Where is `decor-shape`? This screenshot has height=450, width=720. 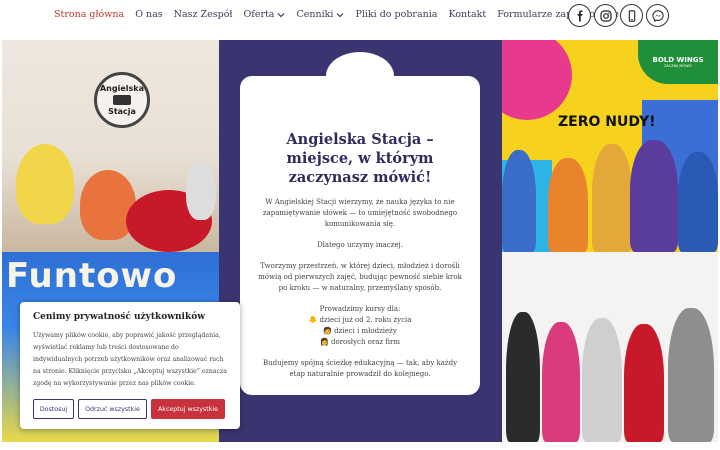
decor-shape is located at coordinates (537, 80).